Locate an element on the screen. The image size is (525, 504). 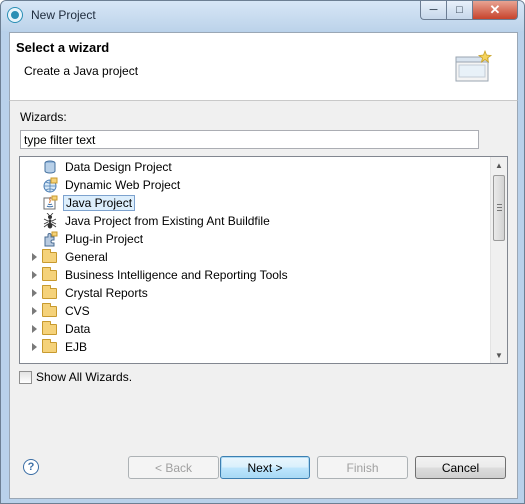
scroll-down-icon: ▼ is located at coordinates (499, 355).